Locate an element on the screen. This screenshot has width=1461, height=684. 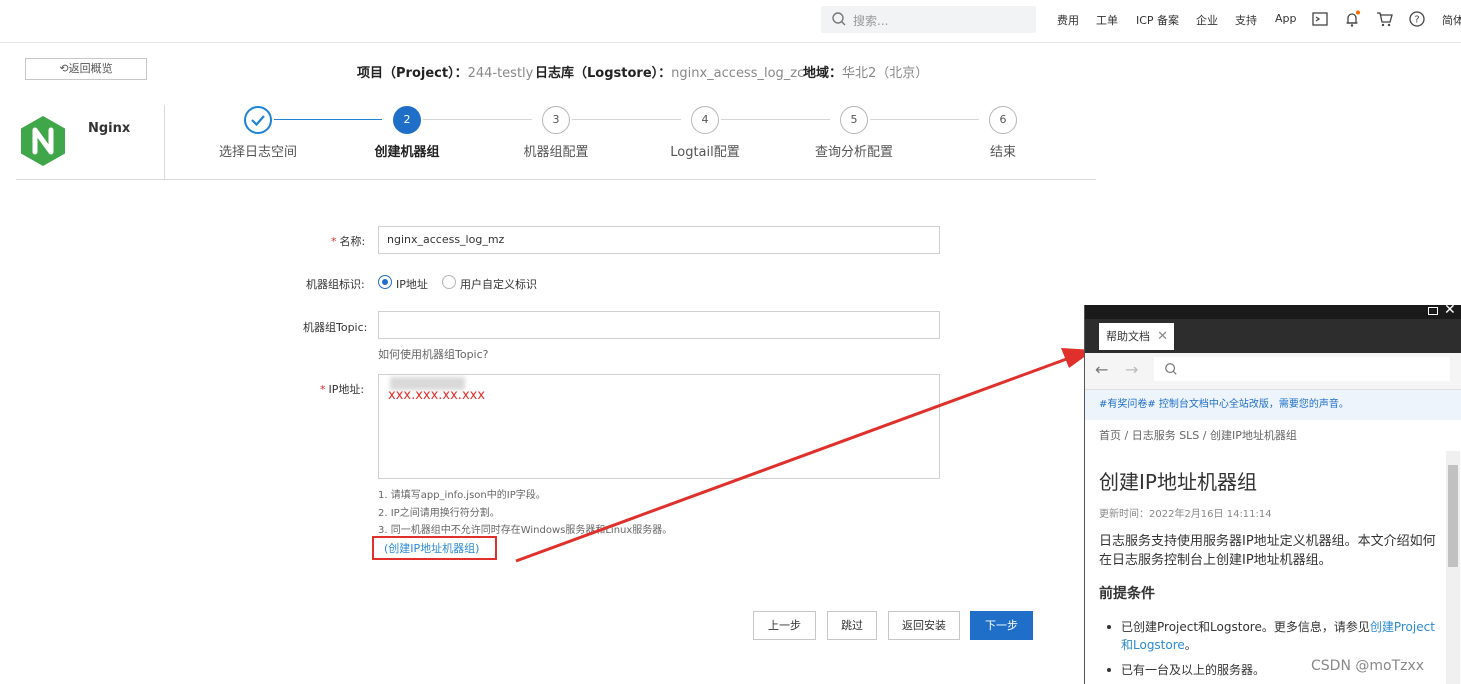
step-1-complete is located at coordinates (258, 120).